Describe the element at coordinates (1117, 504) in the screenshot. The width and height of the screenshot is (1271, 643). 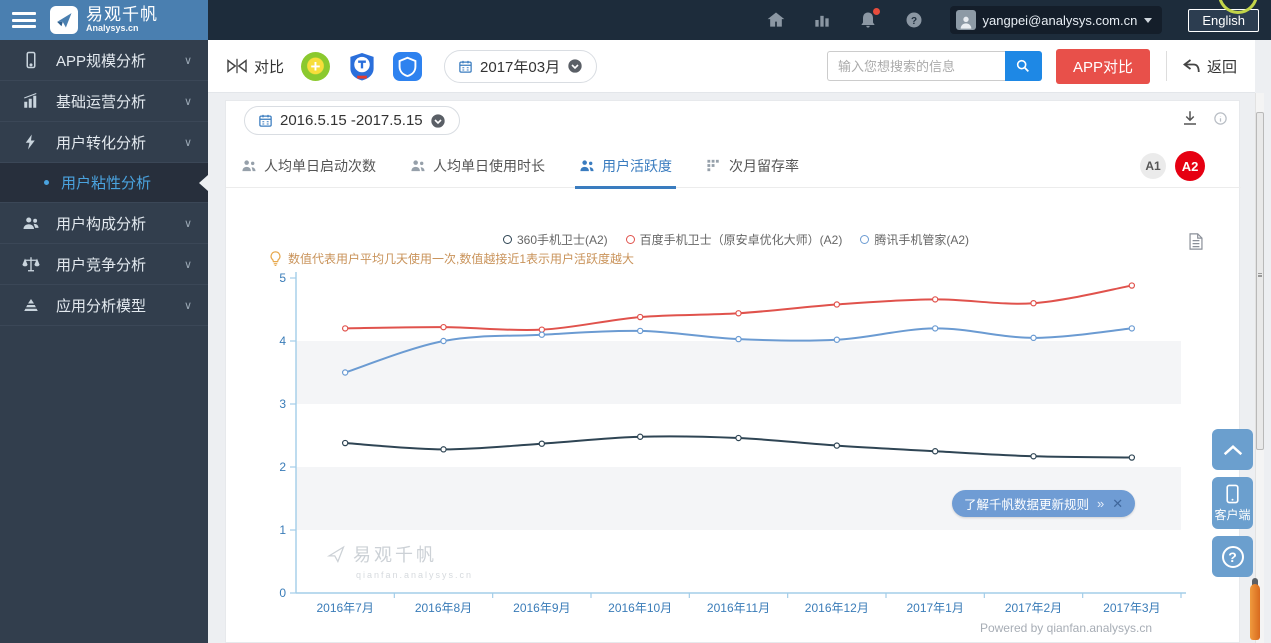
I see `close-icon: ✕` at that location.